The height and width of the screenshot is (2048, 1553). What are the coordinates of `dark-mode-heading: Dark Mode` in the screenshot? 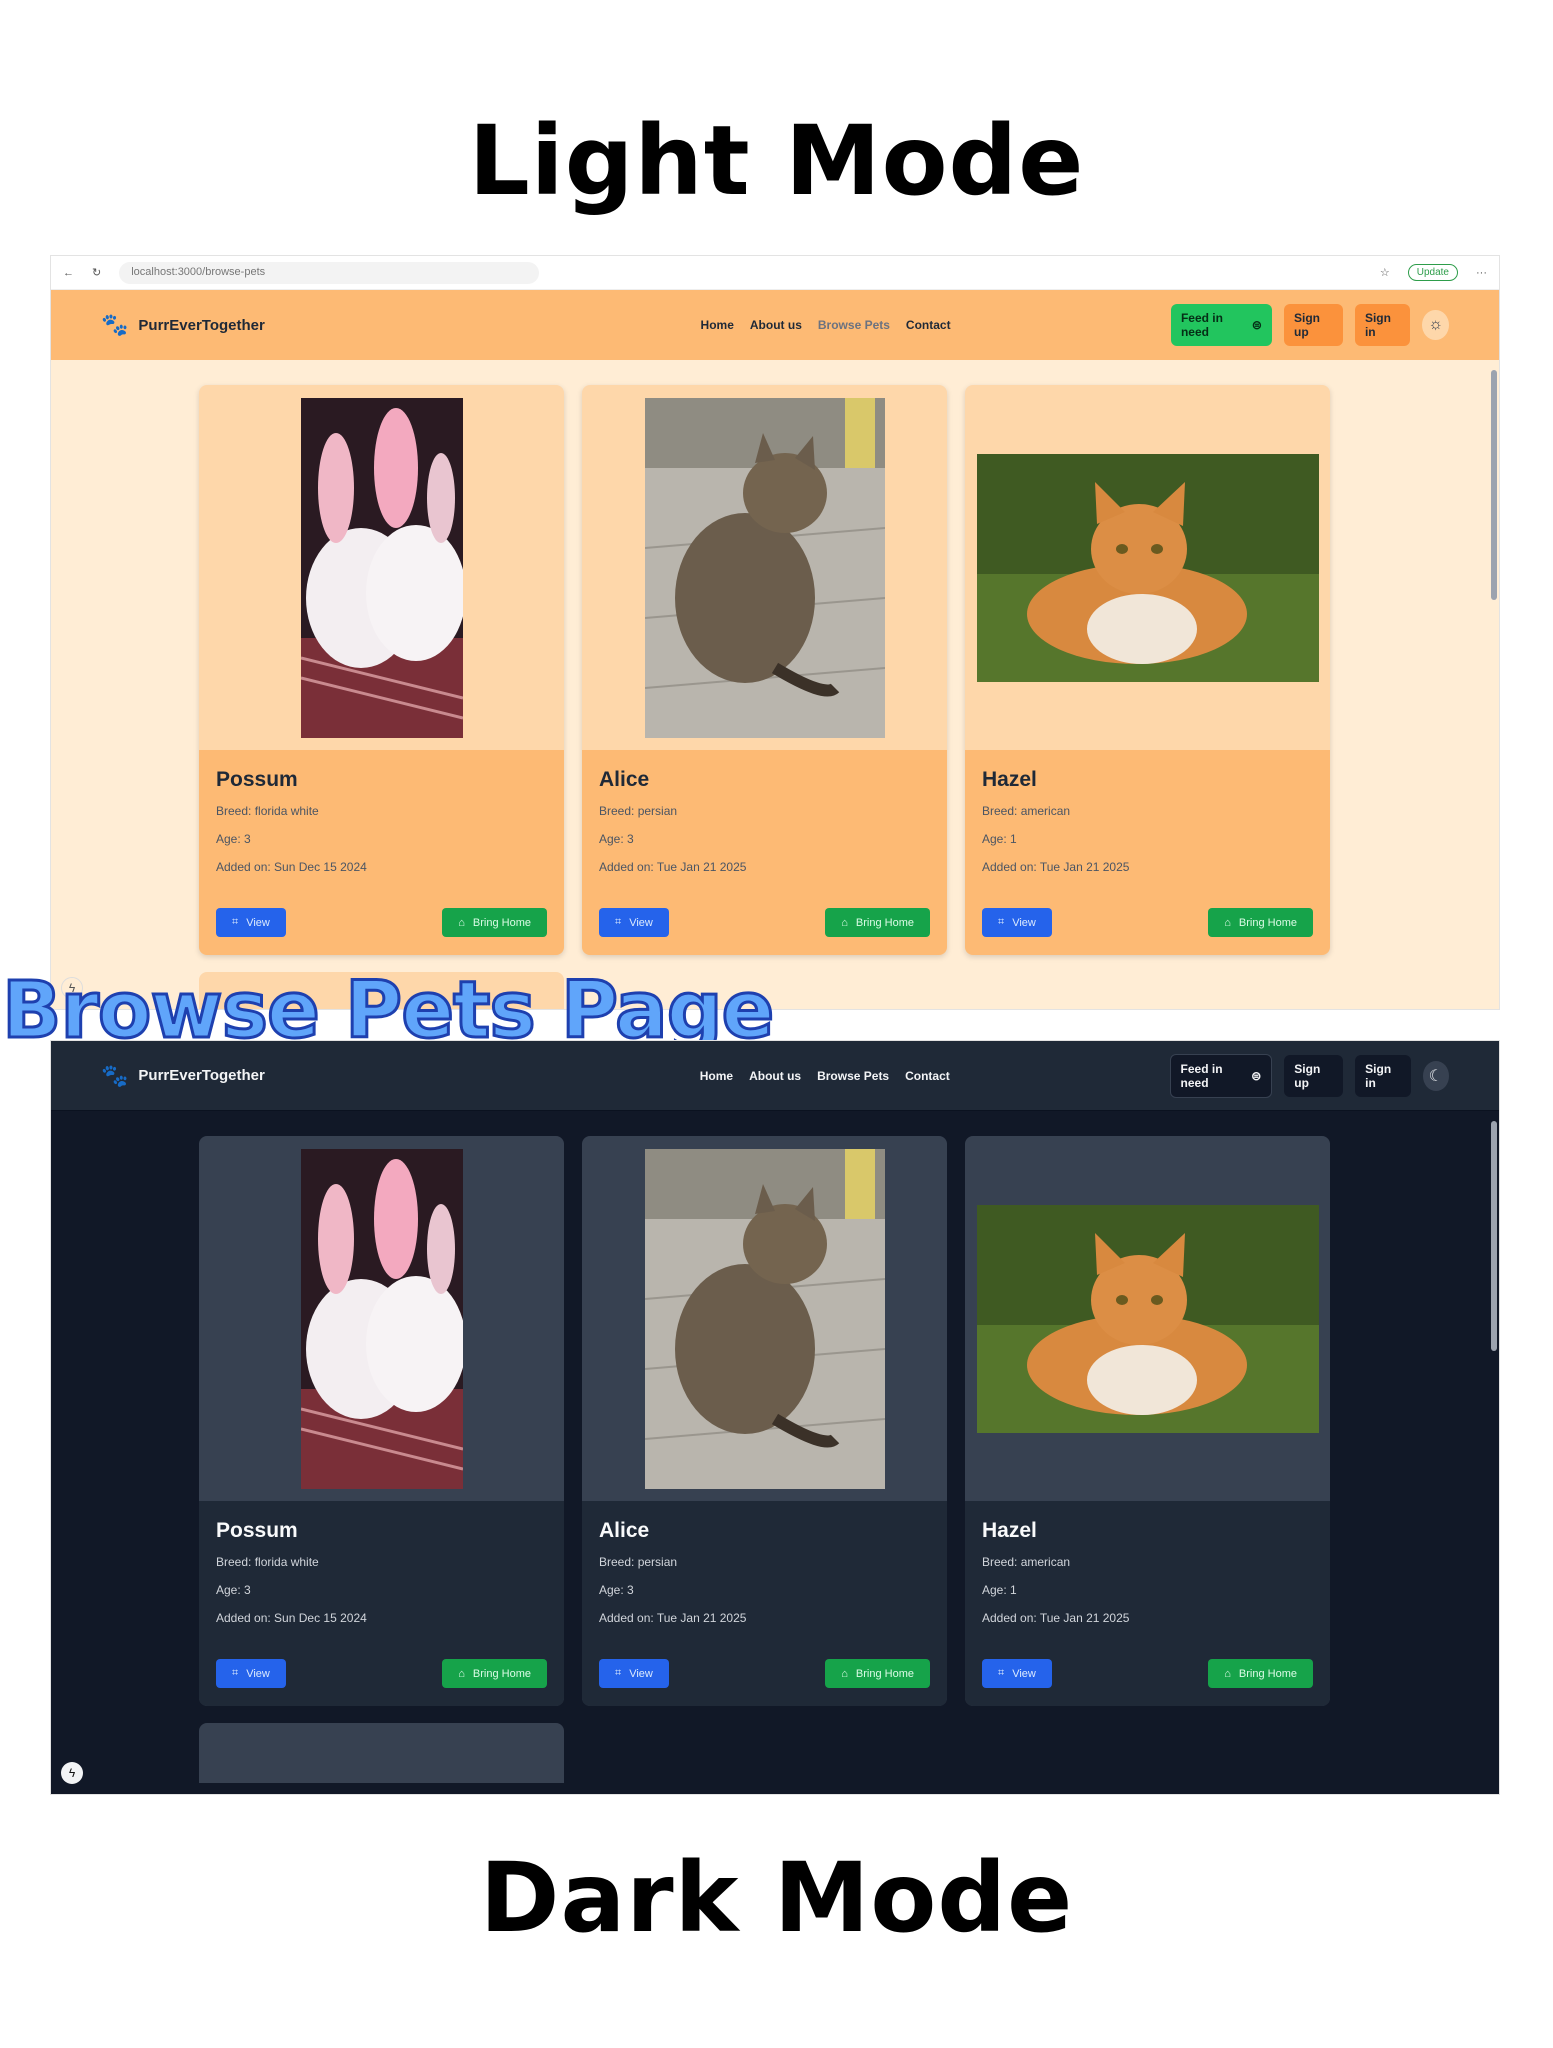 It's located at (776, 1898).